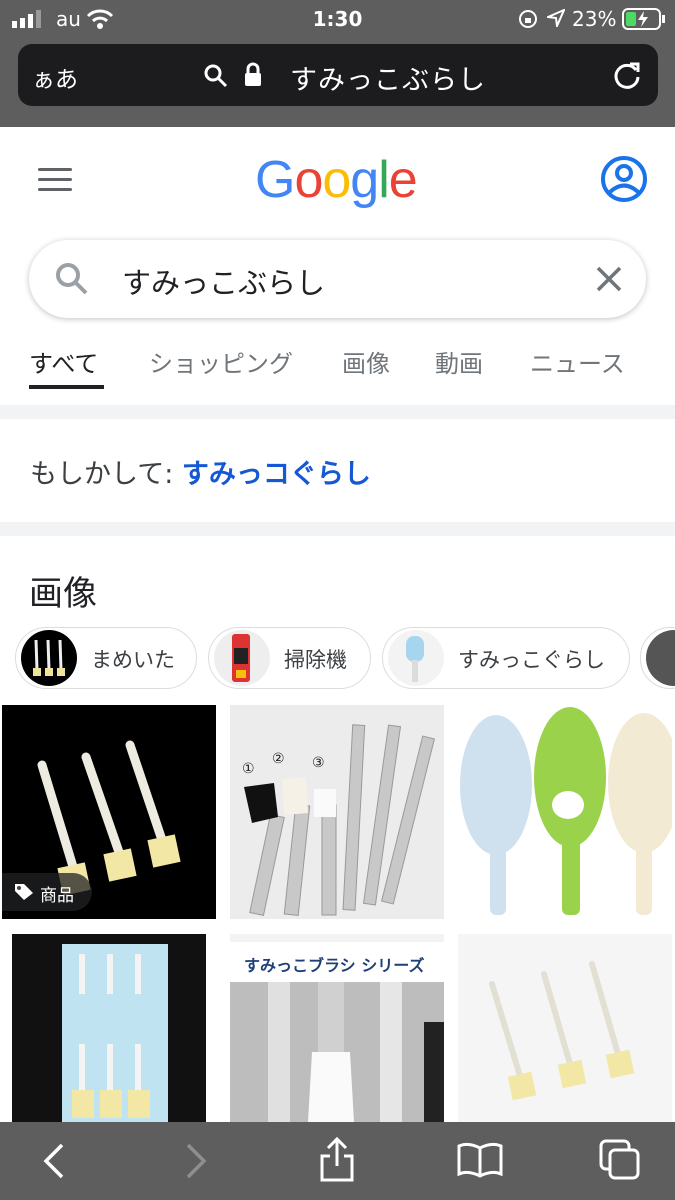 Image resolution: width=675 pixels, height=1200 pixels. What do you see at coordinates (53, 1161) in the screenshot?
I see `back-icon` at bounding box center [53, 1161].